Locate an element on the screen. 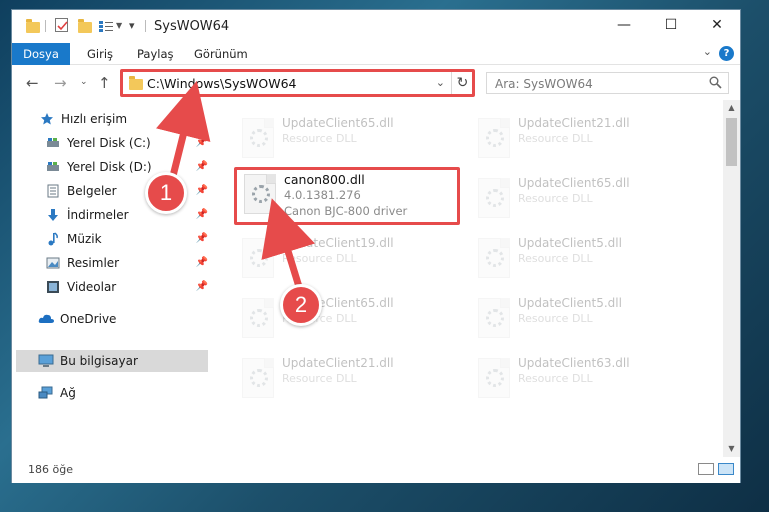  download-icon is located at coordinates (53, 215).